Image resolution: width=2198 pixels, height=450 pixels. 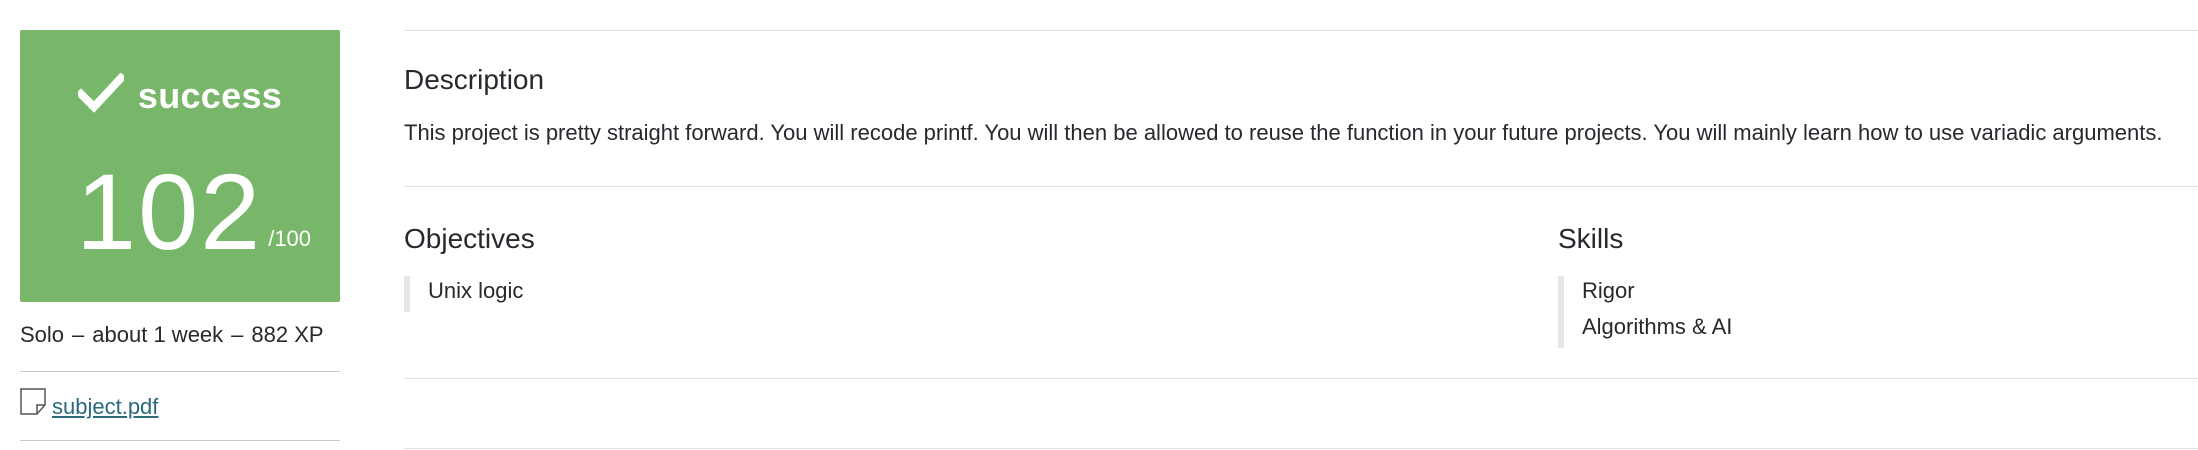 I want to click on score-display: 102 /100, so click(x=193, y=212).